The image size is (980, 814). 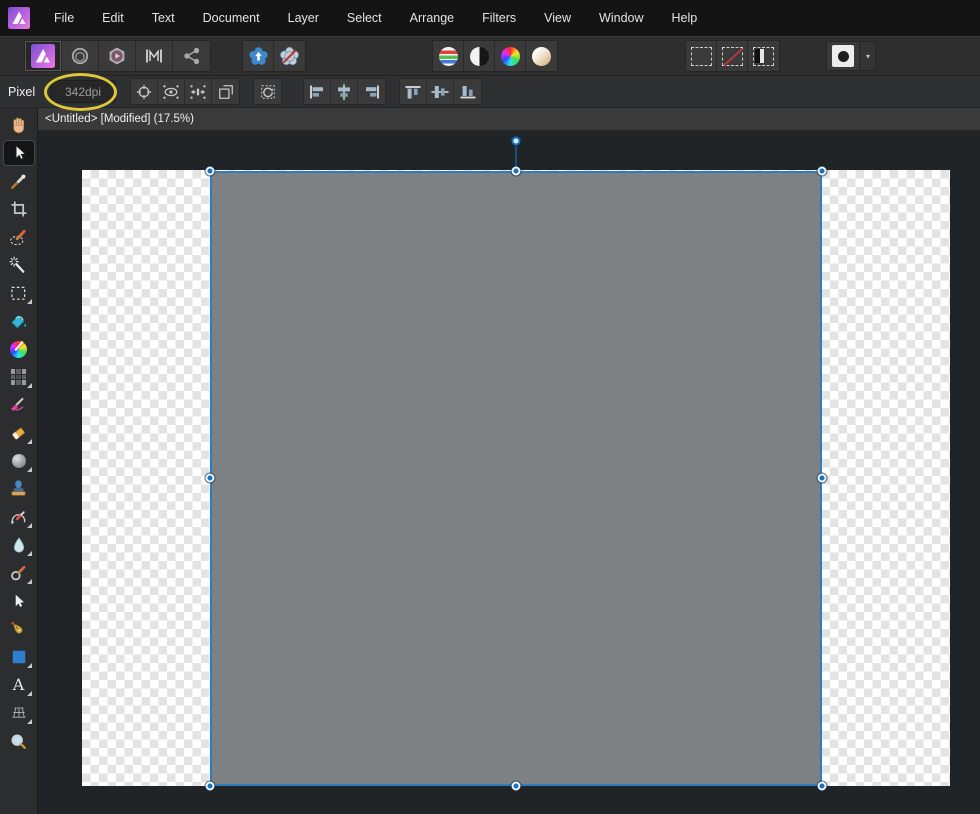 I want to click on align-top-button, so click(x=413, y=91).